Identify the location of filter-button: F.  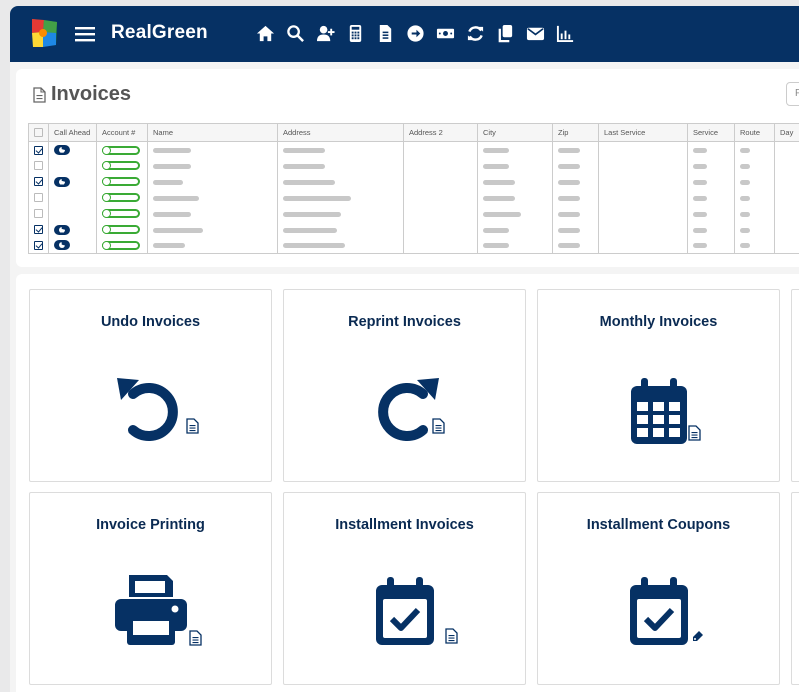
(792, 94).